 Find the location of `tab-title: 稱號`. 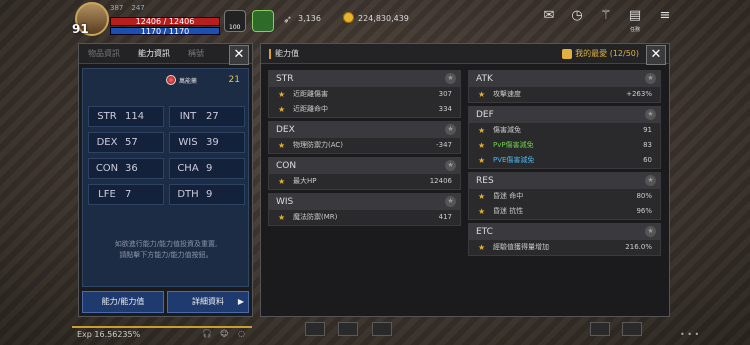

tab-title: 稱號 is located at coordinates (196, 54).